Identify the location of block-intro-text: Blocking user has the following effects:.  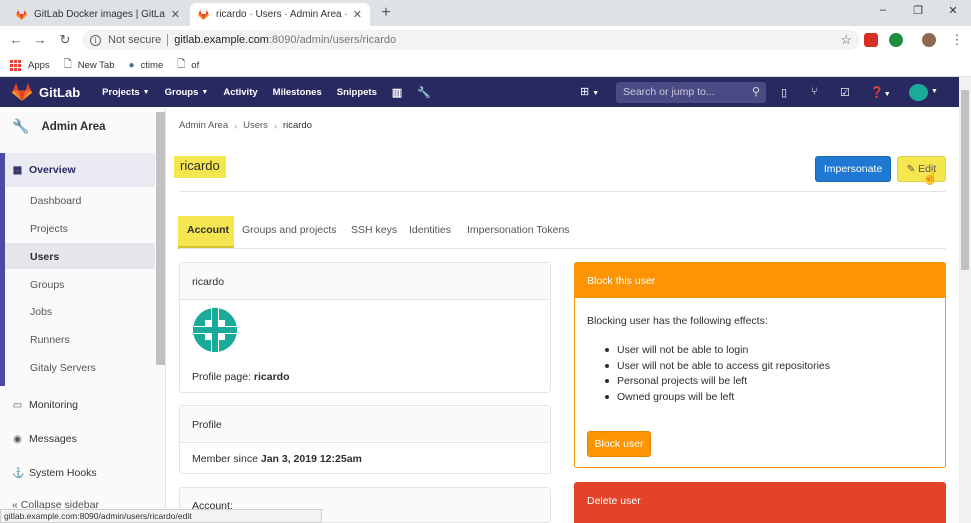
(677, 321).